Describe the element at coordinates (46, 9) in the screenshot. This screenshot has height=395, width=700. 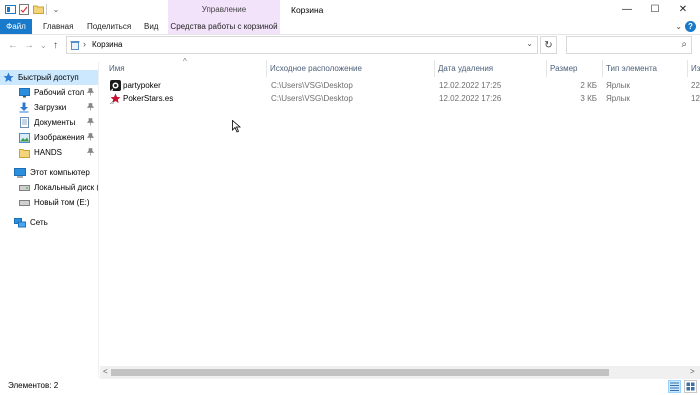
I see `quick-access-separator` at that location.